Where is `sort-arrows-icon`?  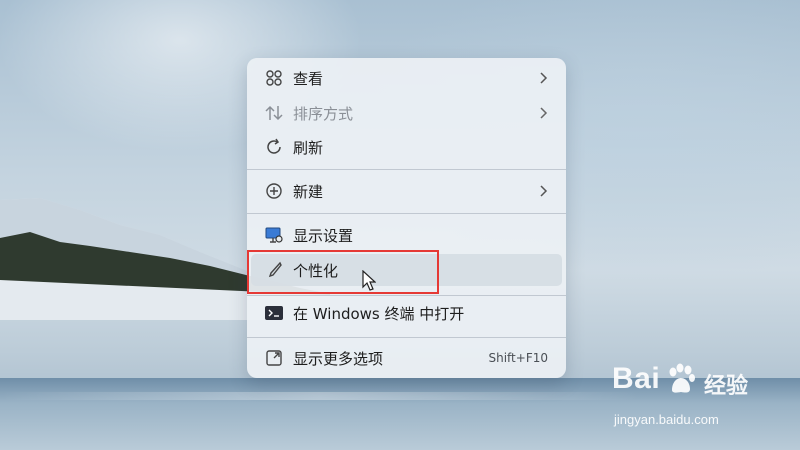
sort-arrows-icon is located at coordinates (274, 113).